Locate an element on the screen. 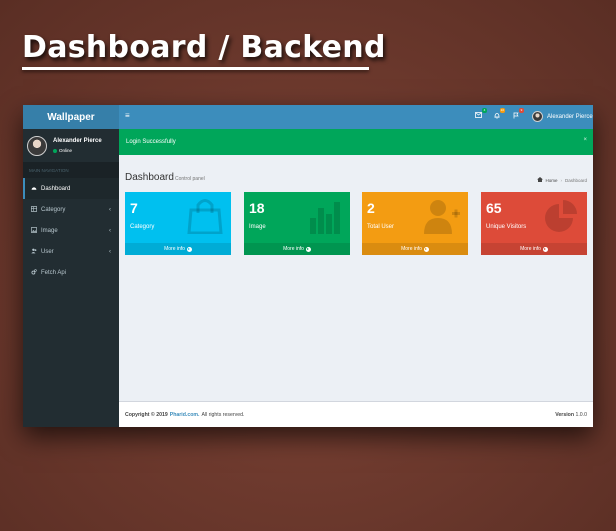 This screenshot has width=616, height=531. top-user-name: Alexander Pierce is located at coordinates (570, 117).